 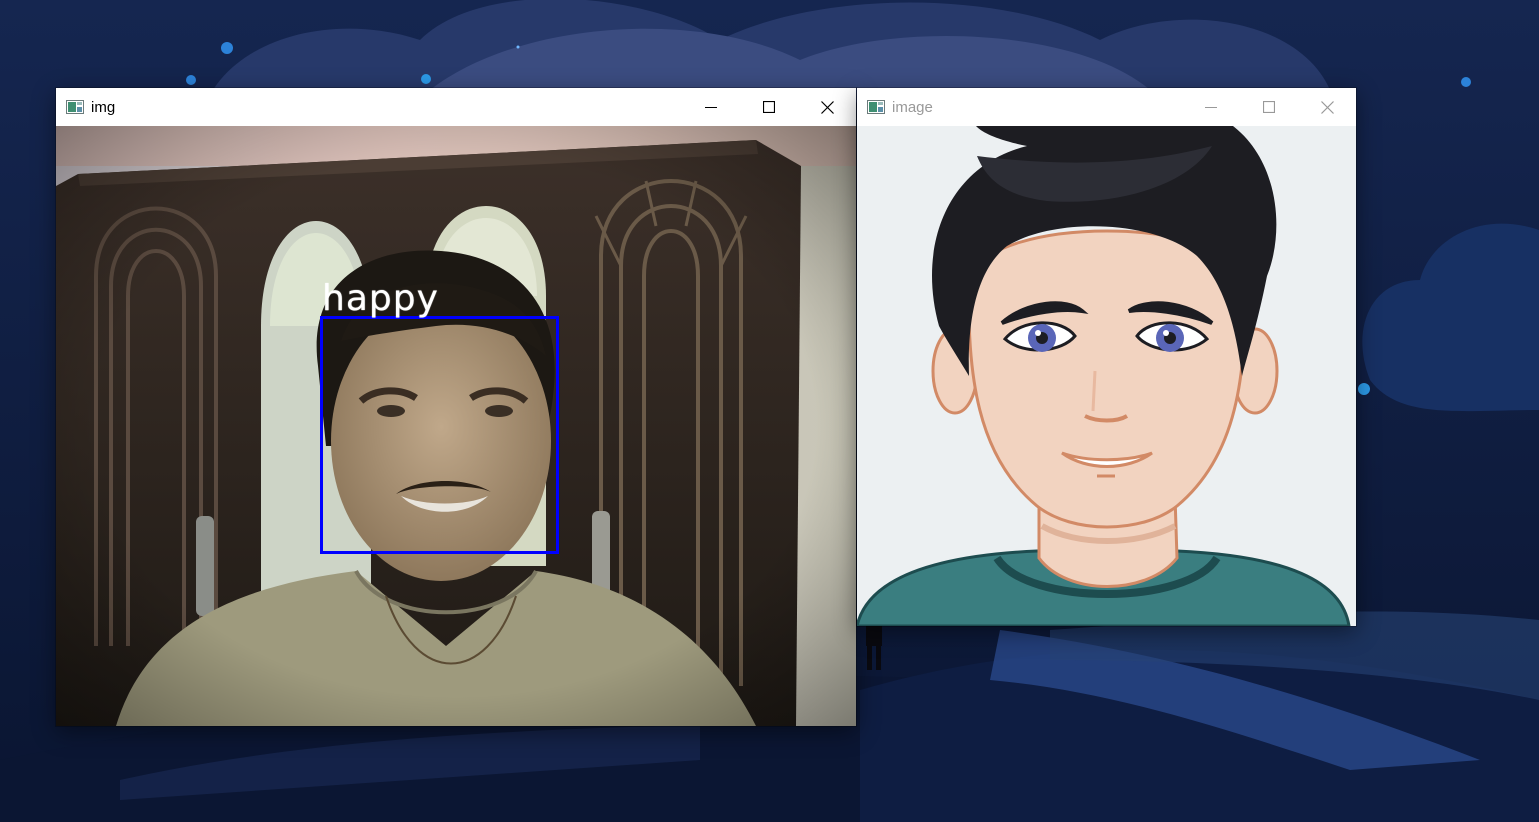 What do you see at coordinates (456, 107) in the screenshot?
I see `webcam-window-titlebar: img` at bounding box center [456, 107].